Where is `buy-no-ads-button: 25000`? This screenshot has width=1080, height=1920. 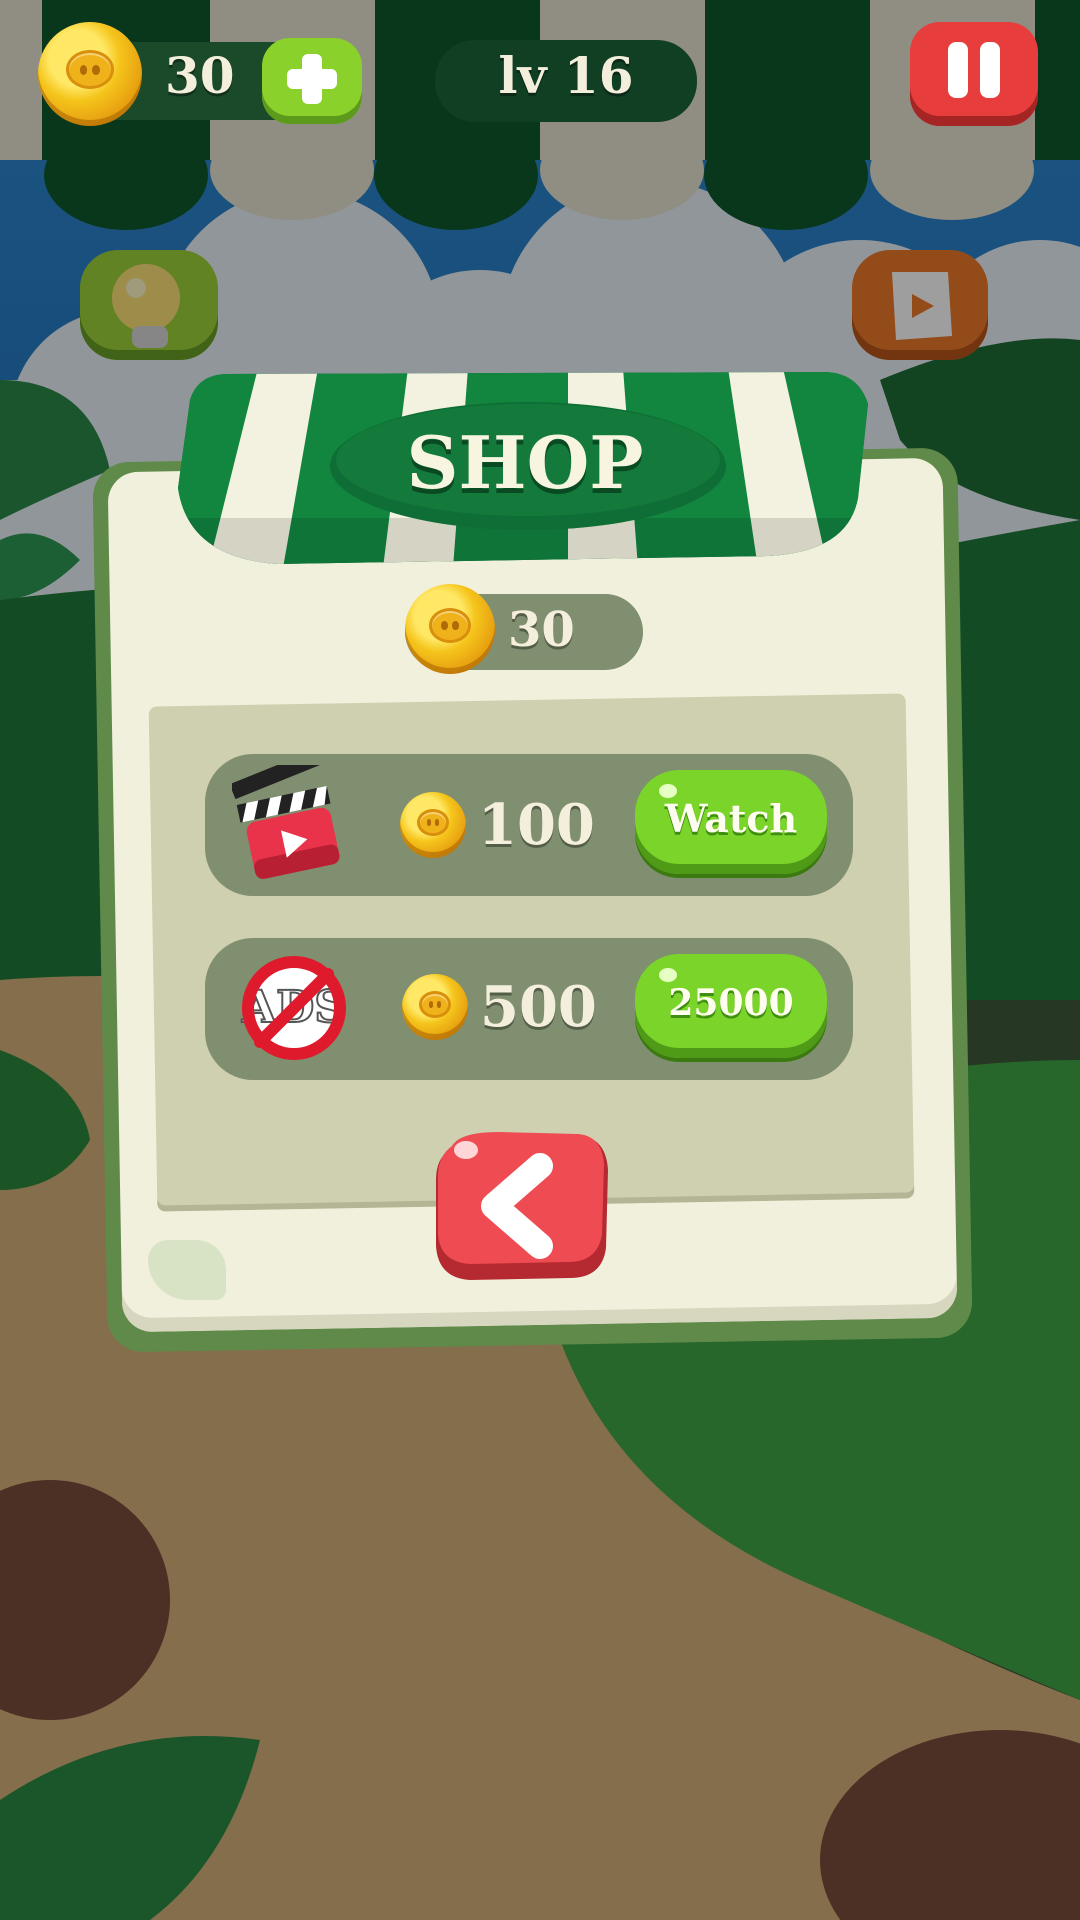 buy-no-ads-button: 25000 is located at coordinates (731, 1006).